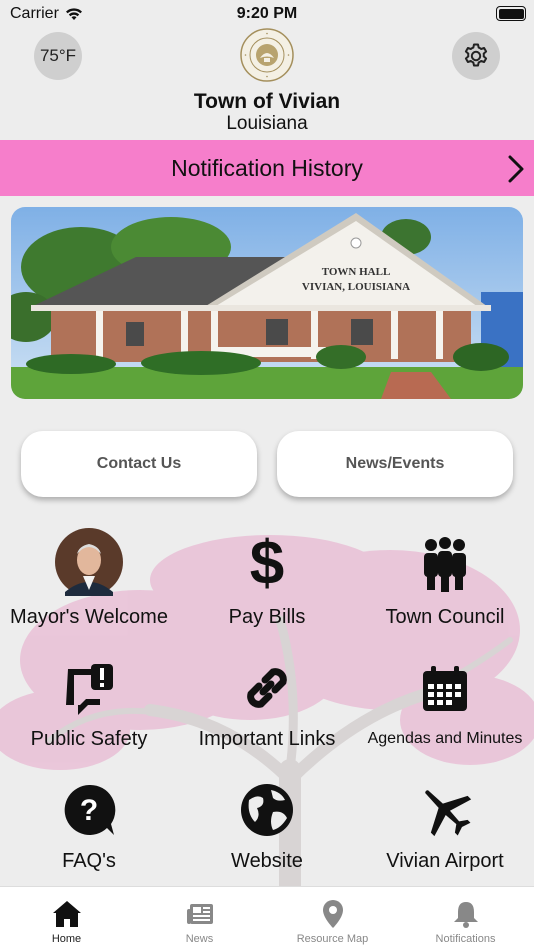 This screenshot has width=534, height=950. I want to click on tab-home: Home, so click(66, 918).